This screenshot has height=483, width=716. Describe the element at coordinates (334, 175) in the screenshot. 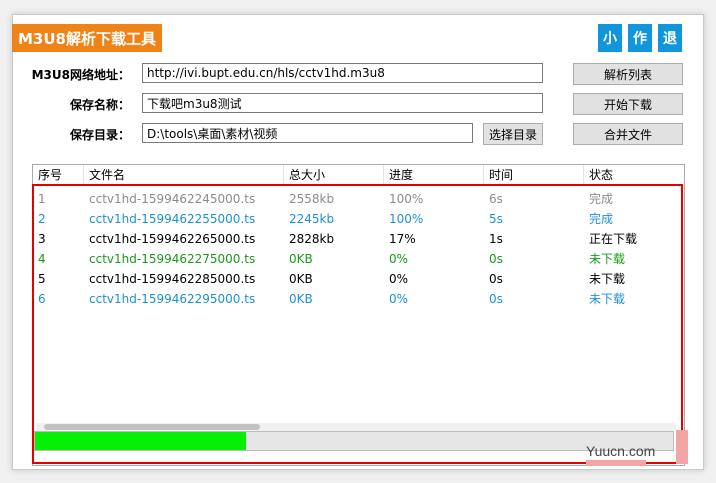

I see `column-header-size: 总大小` at that location.